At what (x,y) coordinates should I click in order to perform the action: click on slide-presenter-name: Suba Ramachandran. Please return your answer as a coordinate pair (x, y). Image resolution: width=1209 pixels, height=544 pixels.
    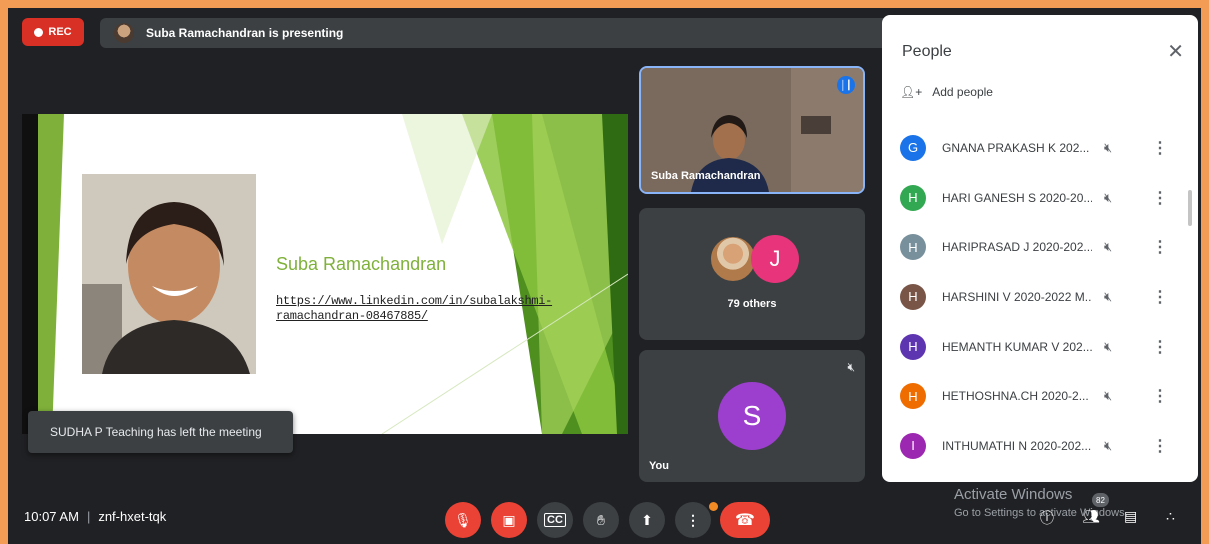
    Looking at the image, I should click on (361, 264).